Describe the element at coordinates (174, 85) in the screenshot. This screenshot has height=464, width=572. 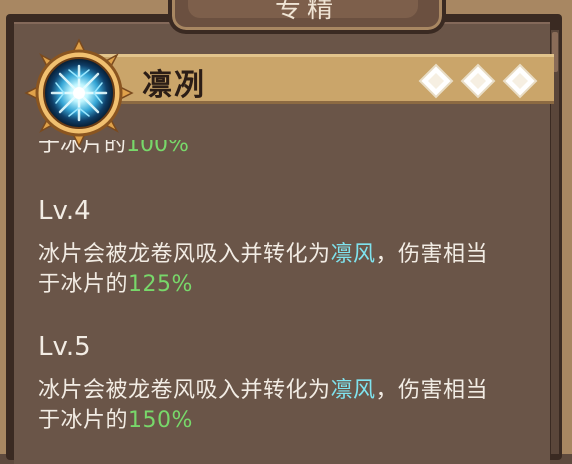
I see `skill-name: 凛冽` at that location.